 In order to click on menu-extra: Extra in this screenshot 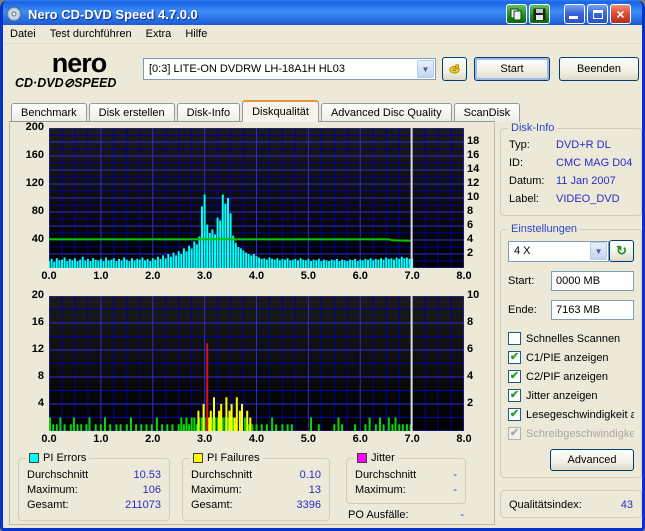, I will do `click(159, 34)`.